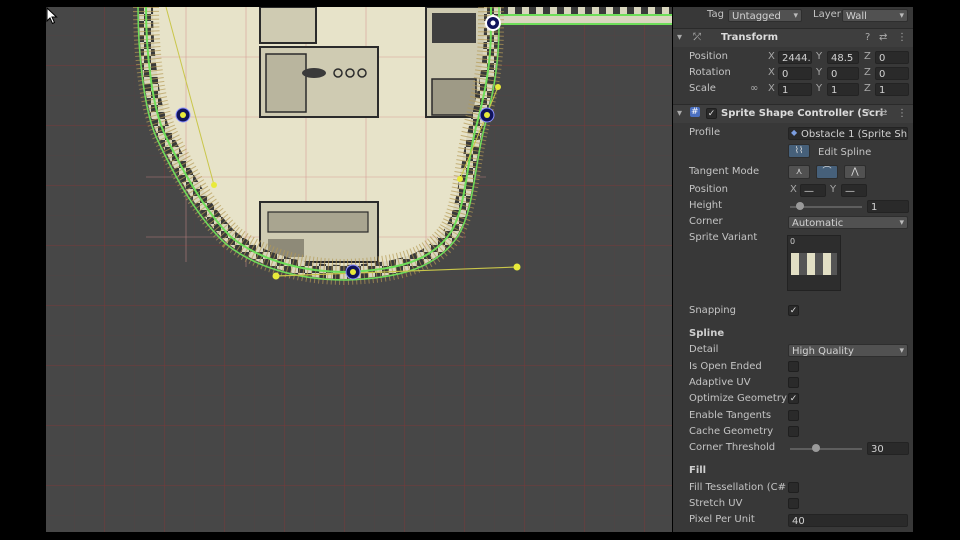 The height and width of the screenshot is (540, 960). I want to click on top-wall-strip, so click(582, 16).